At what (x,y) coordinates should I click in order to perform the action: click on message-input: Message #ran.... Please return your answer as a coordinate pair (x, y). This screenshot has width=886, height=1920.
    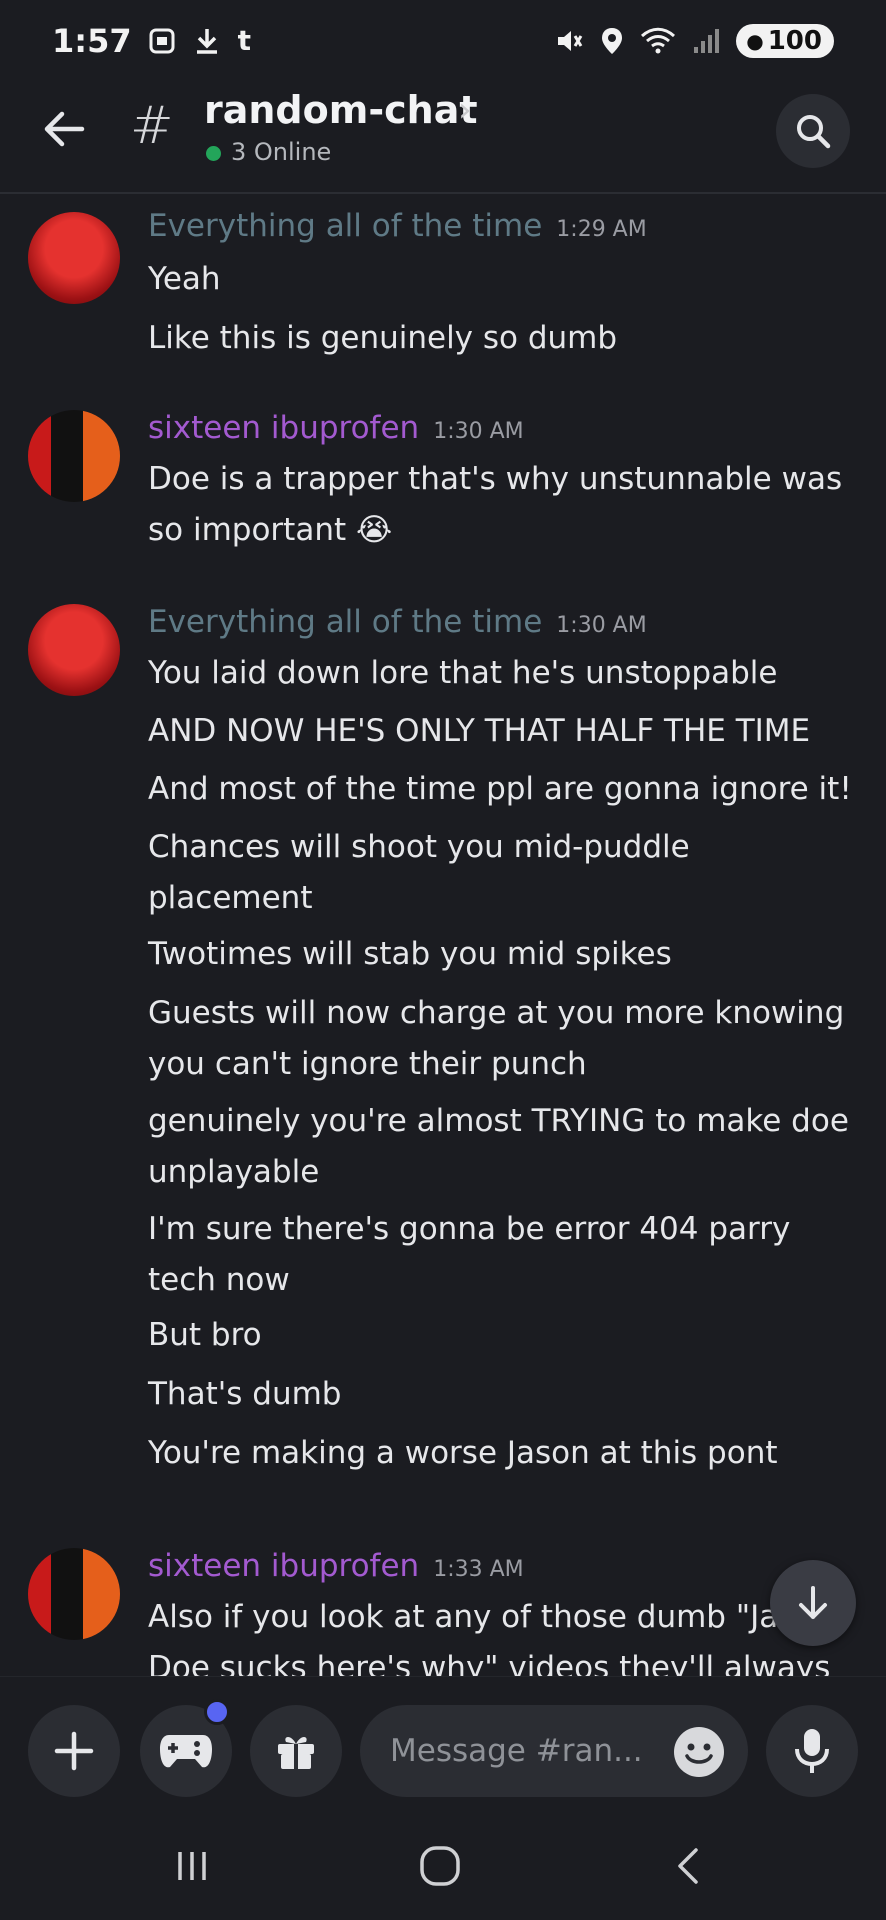
    Looking at the image, I should click on (554, 1751).